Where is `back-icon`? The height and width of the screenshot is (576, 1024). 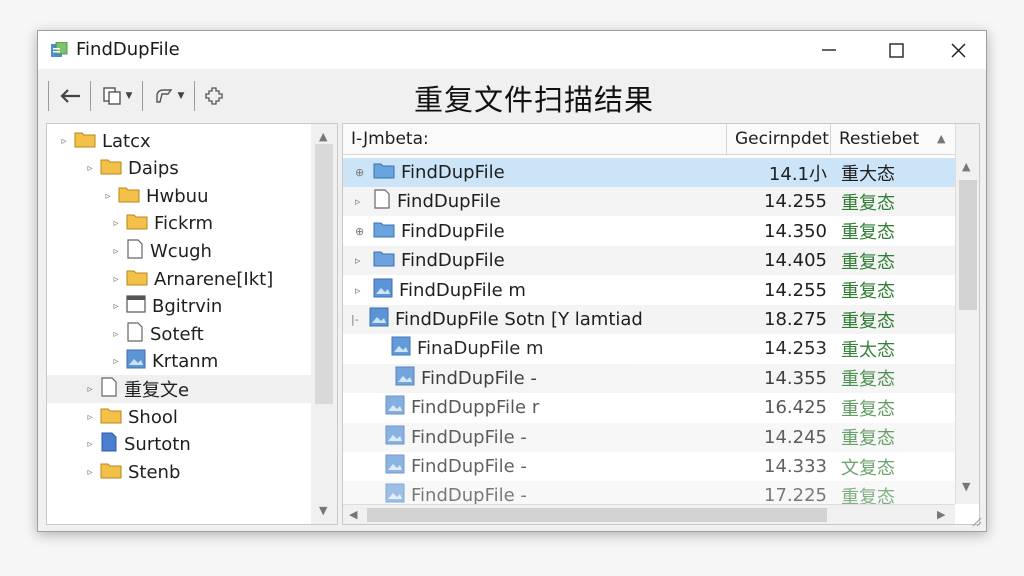
back-icon is located at coordinates (70, 96).